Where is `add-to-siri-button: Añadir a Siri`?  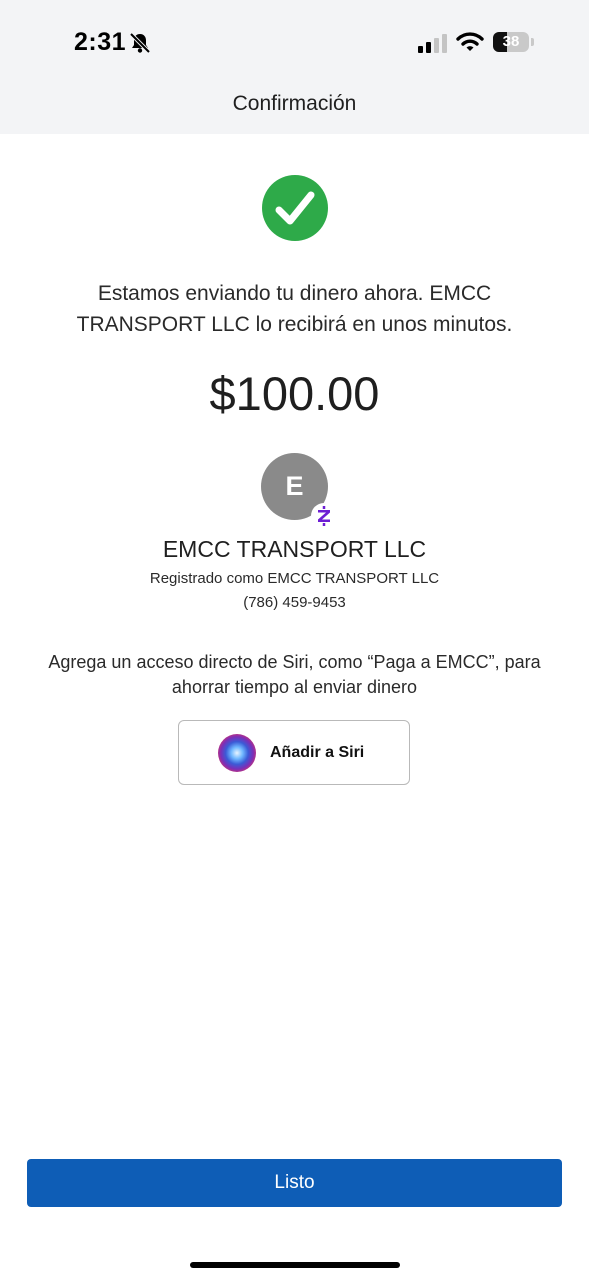 add-to-siri-button: Añadir a Siri is located at coordinates (294, 752).